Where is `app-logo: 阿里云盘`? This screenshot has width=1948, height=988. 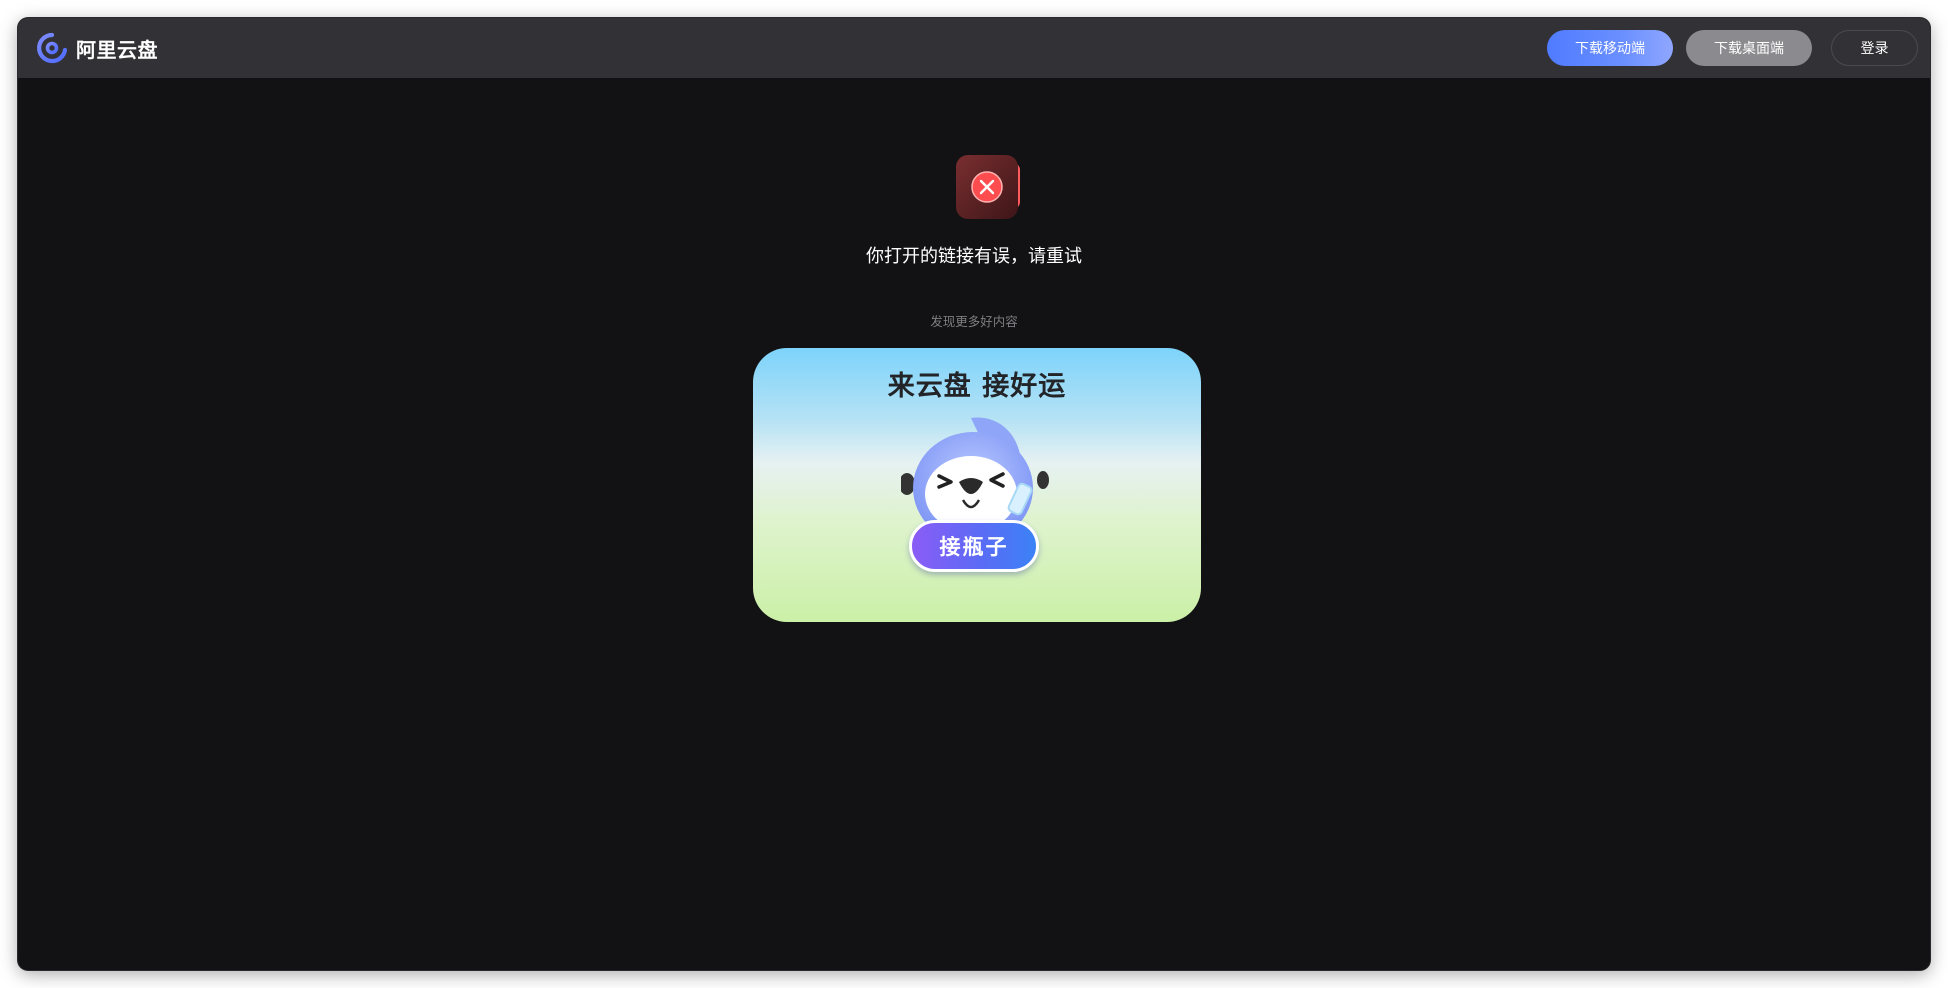
app-logo: 阿里云盘 is located at coordinates (97, 48).